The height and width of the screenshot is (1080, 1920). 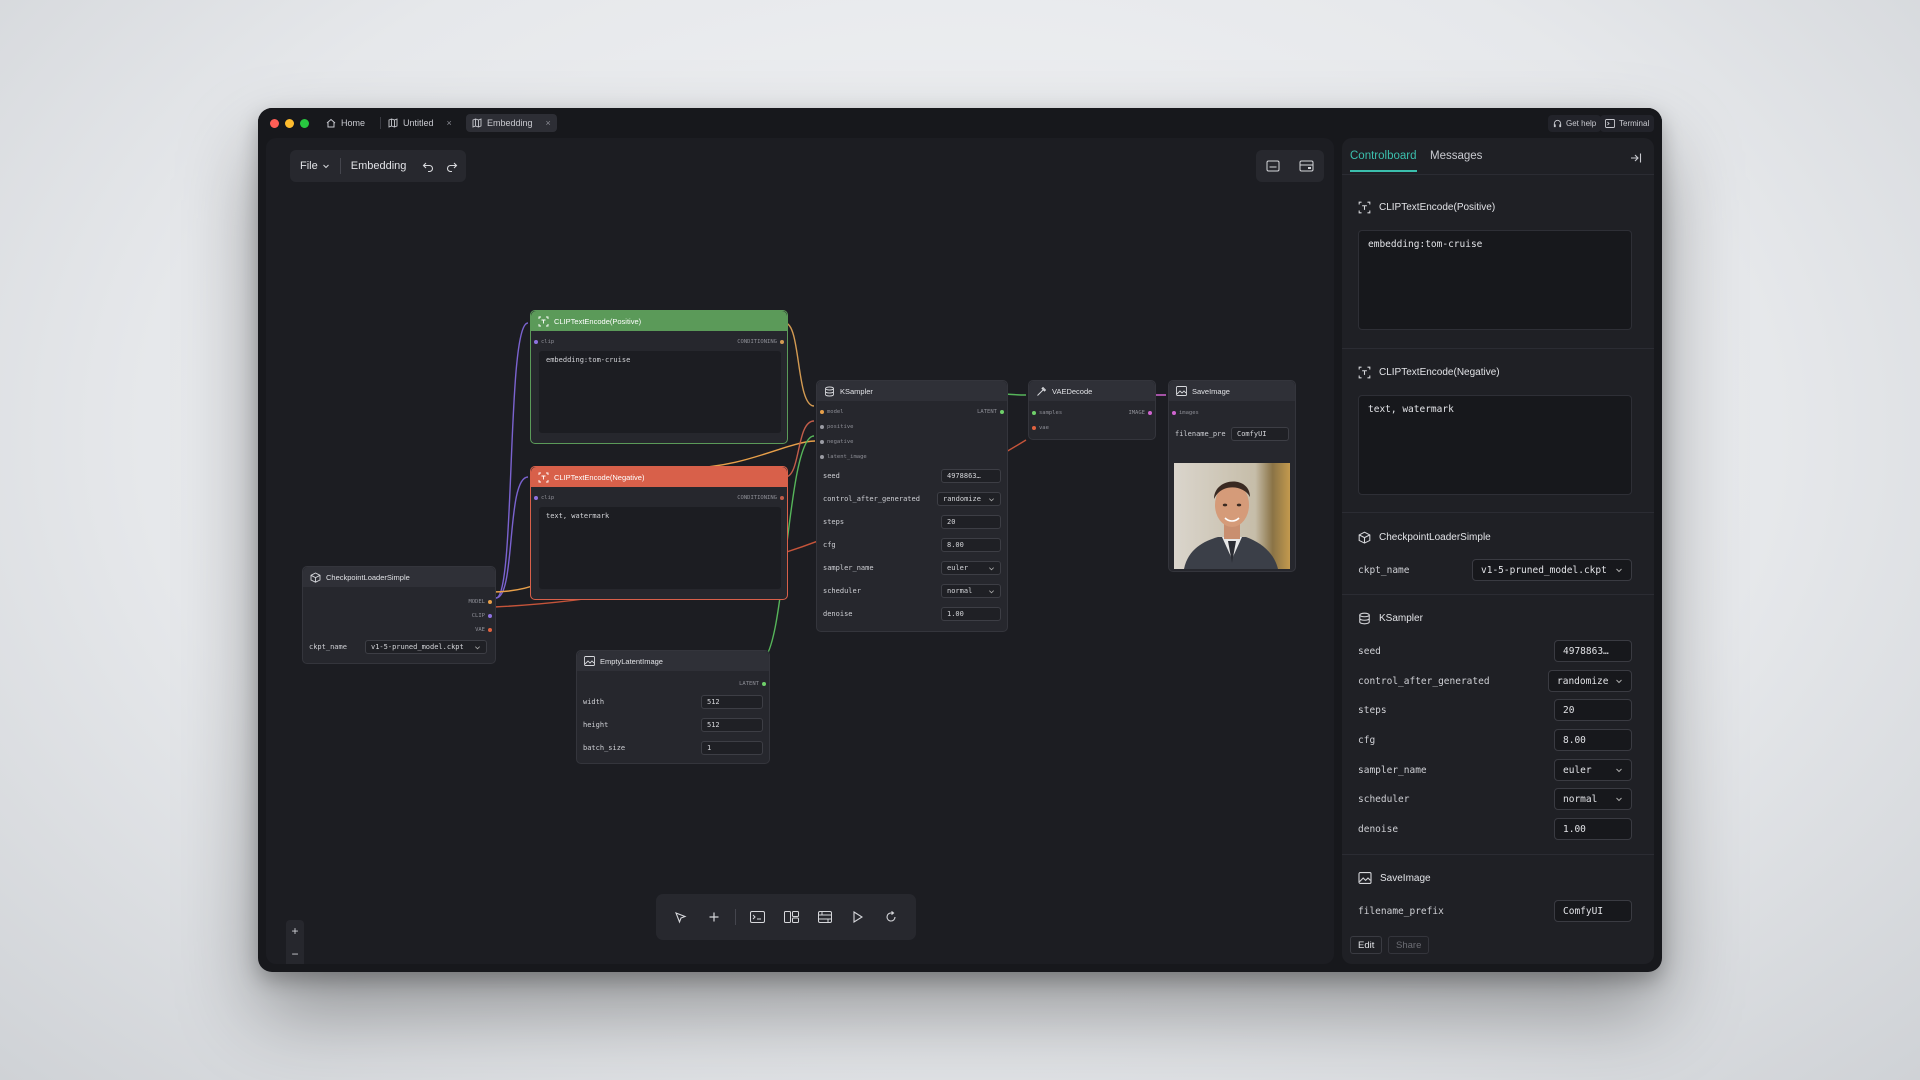 I want to click on node-header: KSampler, so click(x=912, y=391).